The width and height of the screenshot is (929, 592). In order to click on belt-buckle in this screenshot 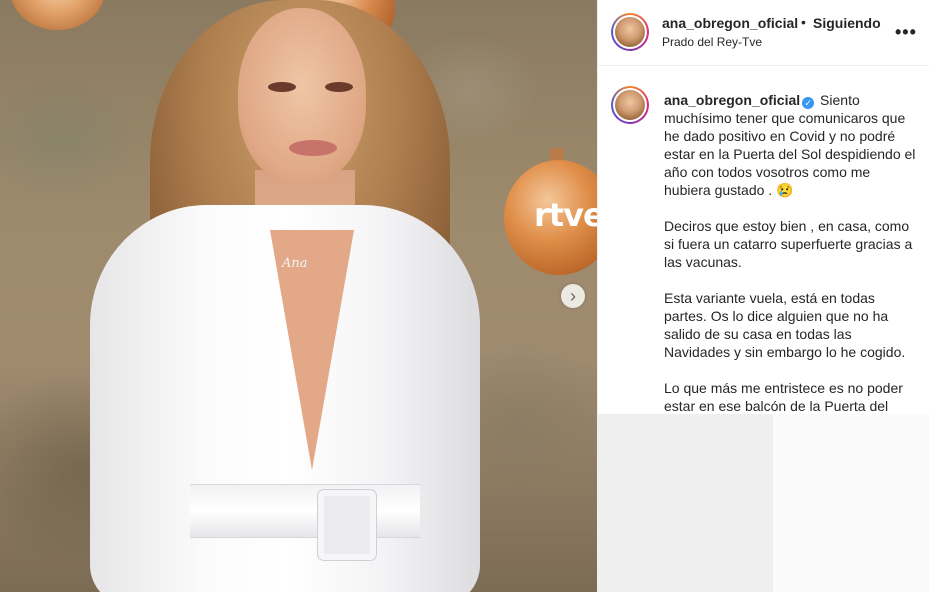, I will do `click(347, 525)`.